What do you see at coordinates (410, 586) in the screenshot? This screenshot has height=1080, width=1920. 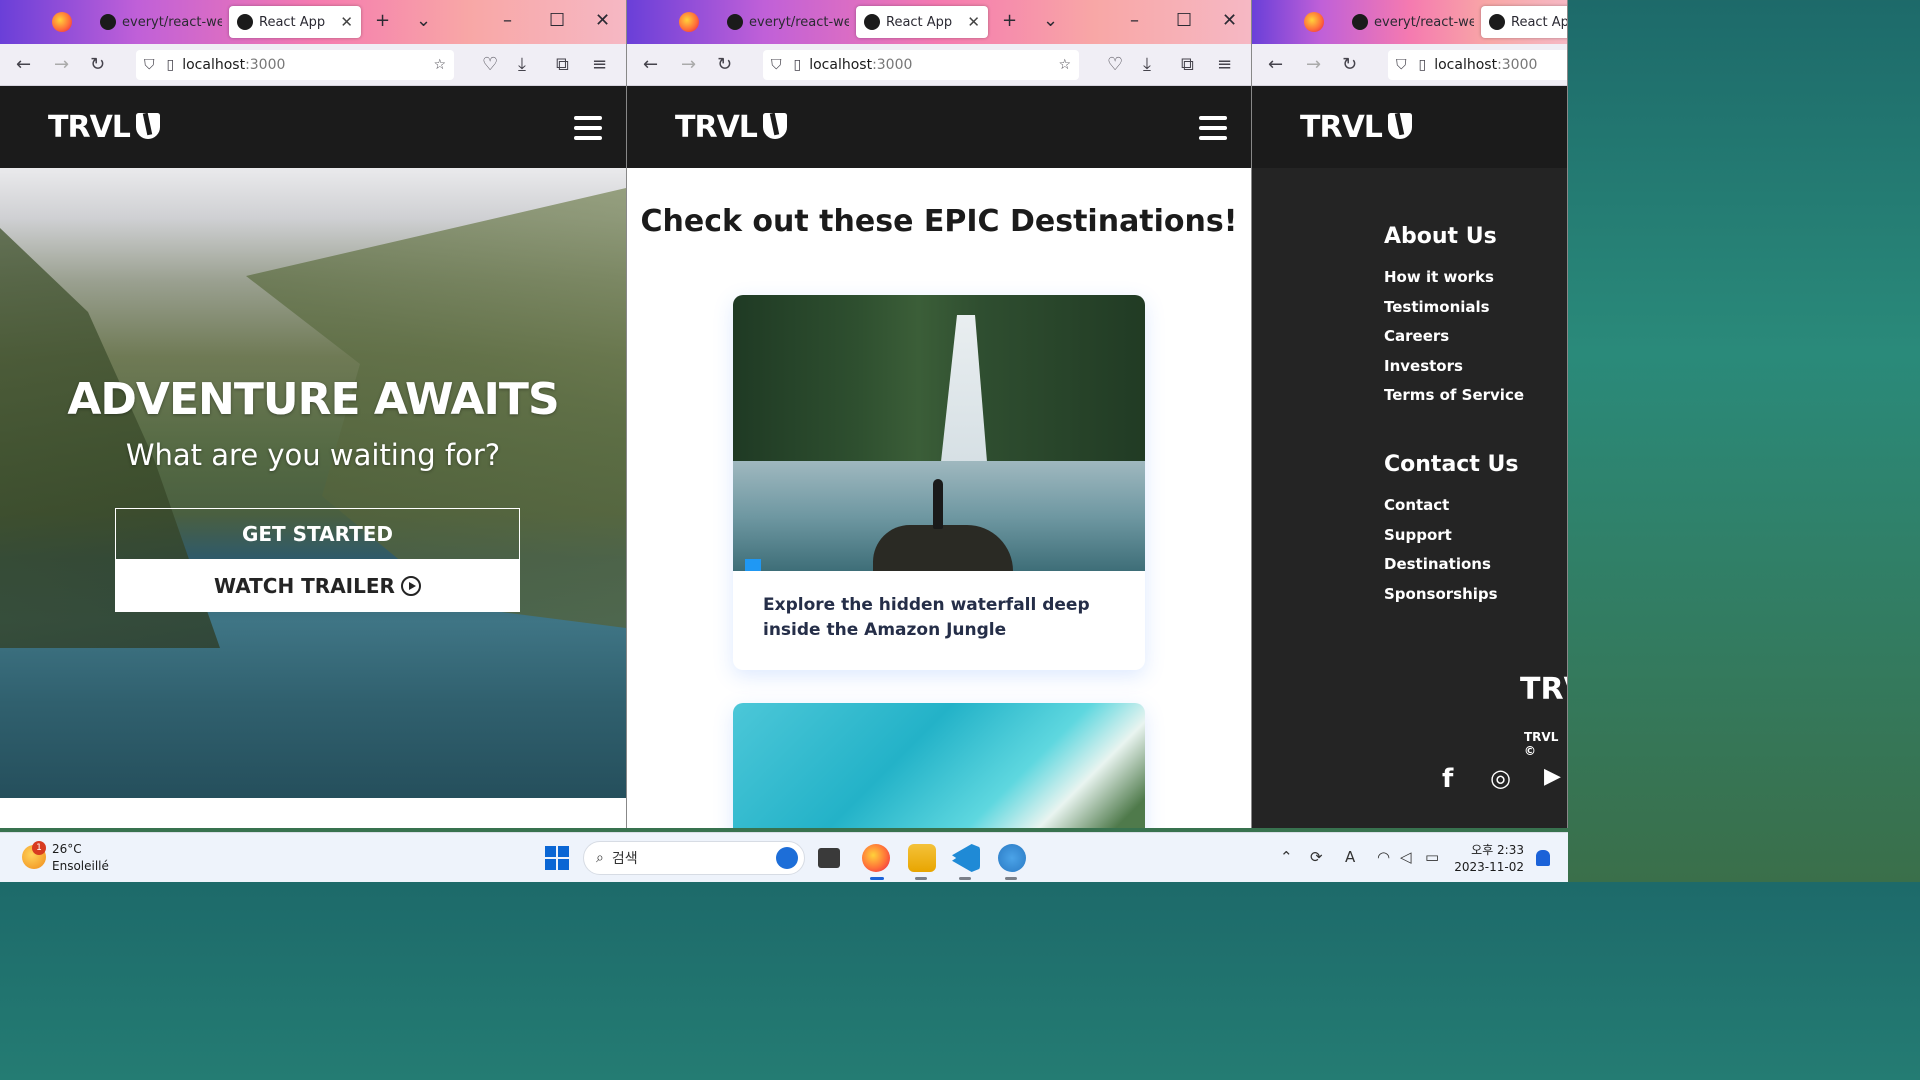 I see `play-circle-icon` at bounding box center [410, 586].